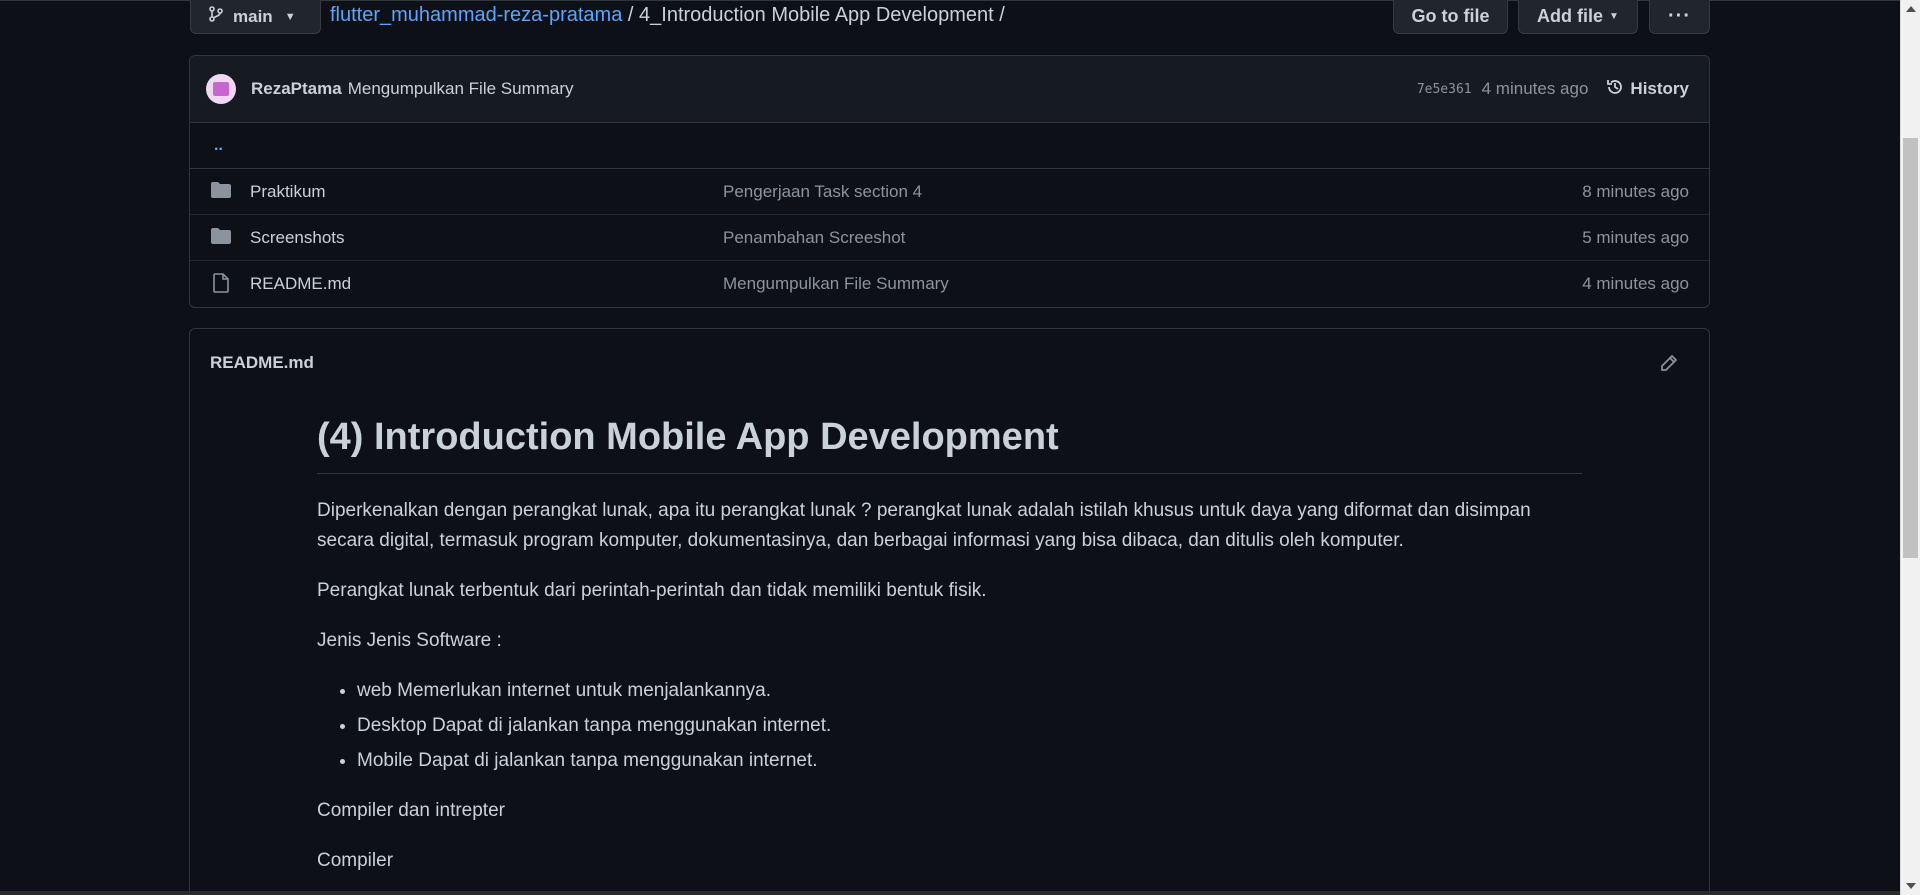 Image resolution: width=1920 pixels, height=895 pixels. I want to click on history-link: History, so click(1647, 89).